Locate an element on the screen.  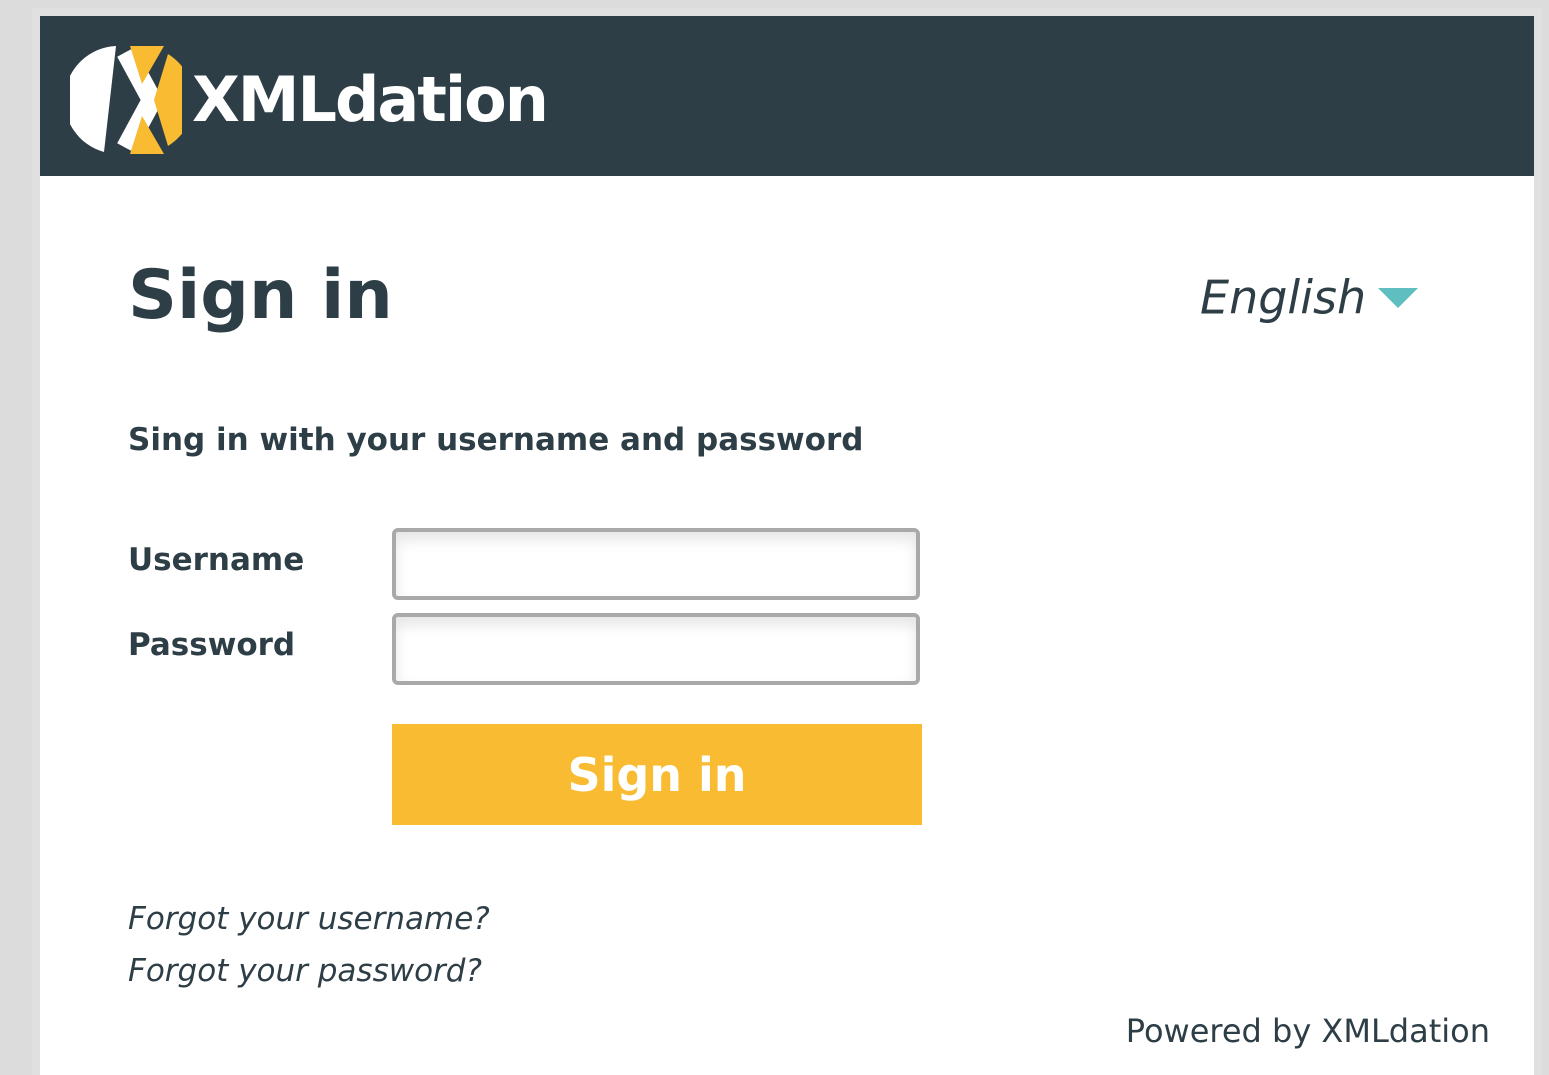
password-input is located at coordinates (656, 649).